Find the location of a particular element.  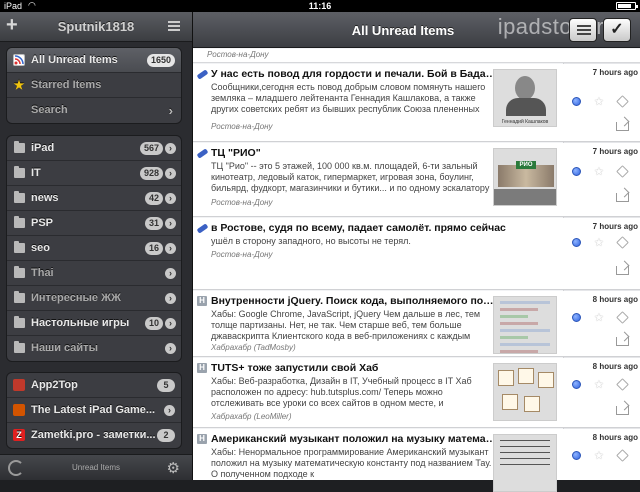

folder-icon is located at coordinates (19, 347).